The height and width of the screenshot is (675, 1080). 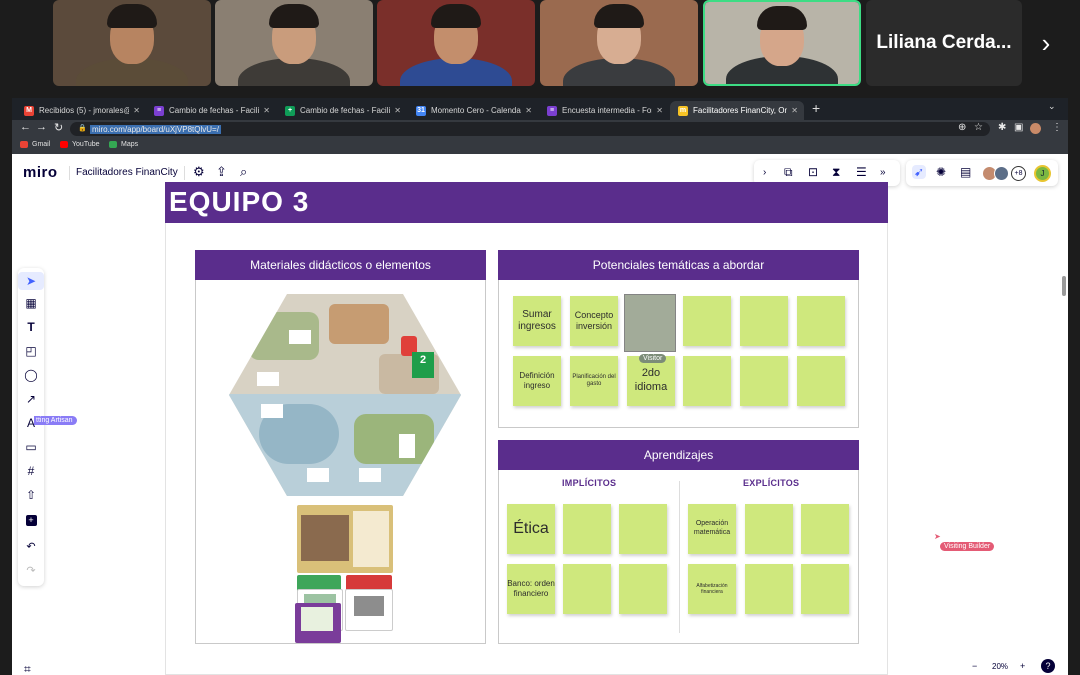 What do you see at coordinates (211, 110) in the screenshot?
I see `browser-tab: ≡ Cambio de fechas - Facilitador ✕` at bounding box center [211, 110].